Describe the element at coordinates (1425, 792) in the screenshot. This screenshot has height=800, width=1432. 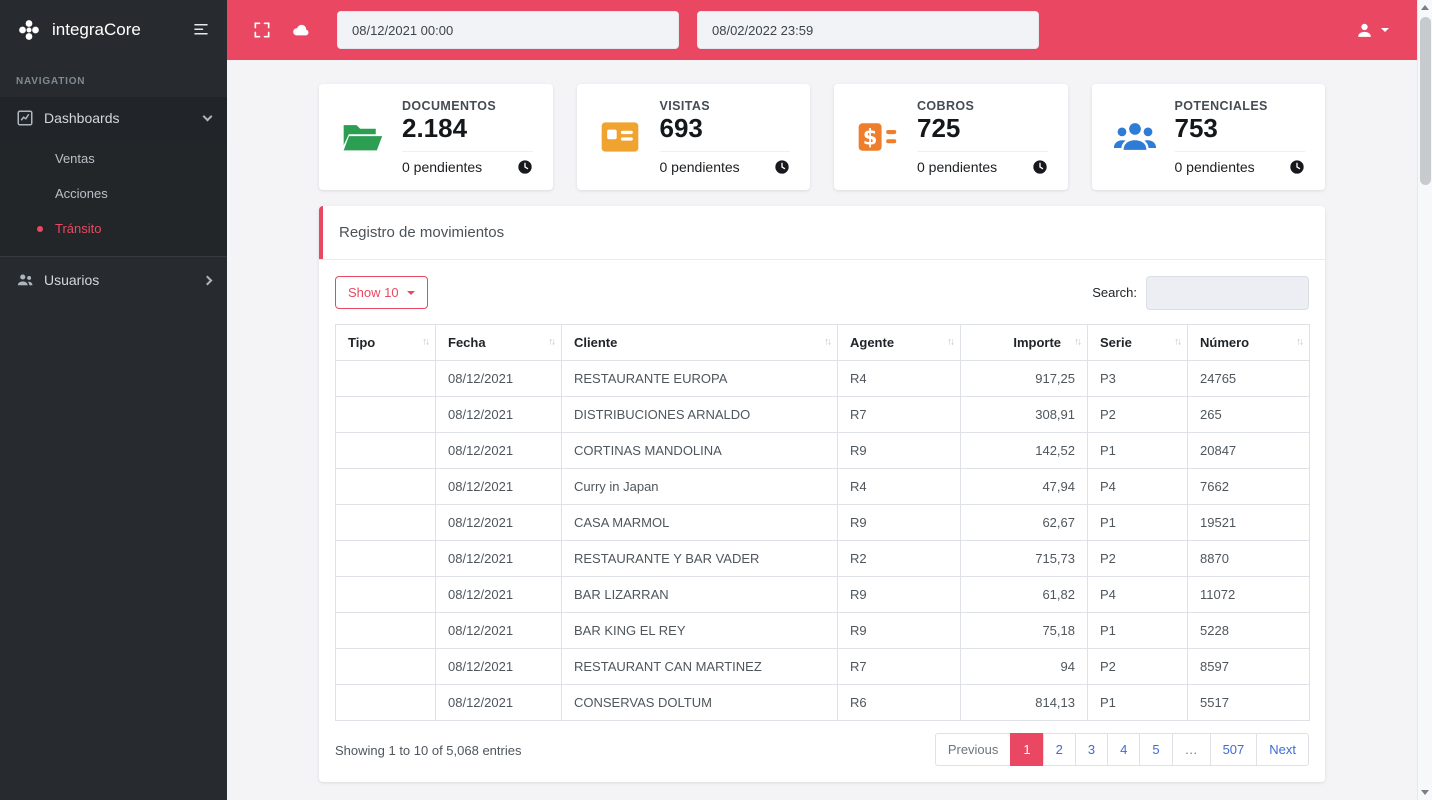
I see `scroll-down-arrow` at that location.